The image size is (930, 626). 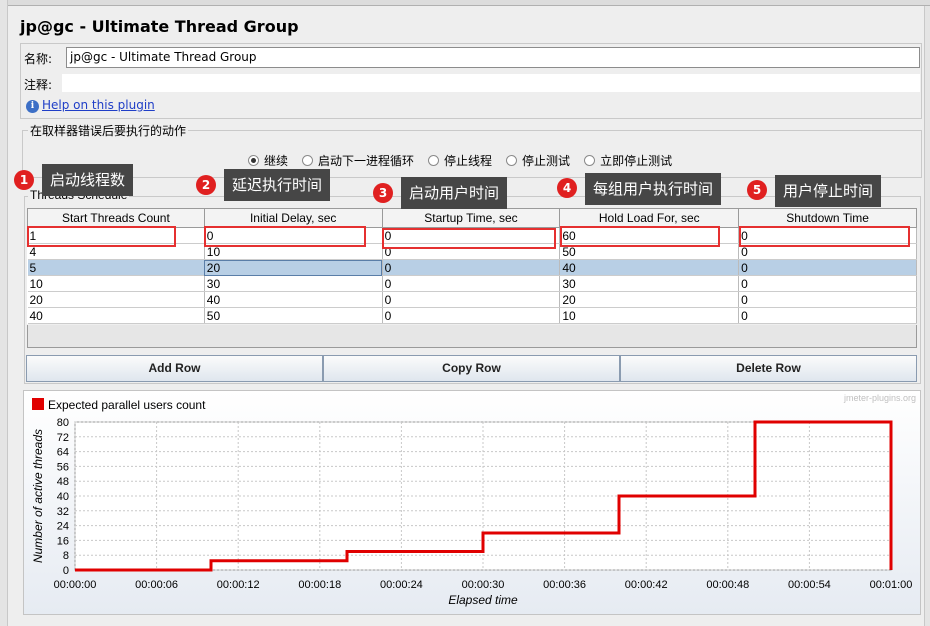 What do you see at coordinates (63, 438) in the screenshot?
I see `y-tick-label: 72` at bounding box center [63, 438].